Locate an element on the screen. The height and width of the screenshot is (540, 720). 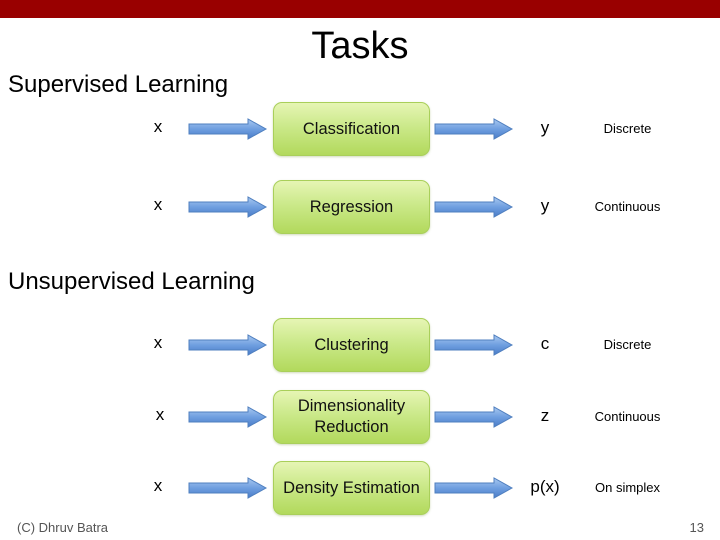
output-type-label: On simplex is located at coordinates (627, 487).